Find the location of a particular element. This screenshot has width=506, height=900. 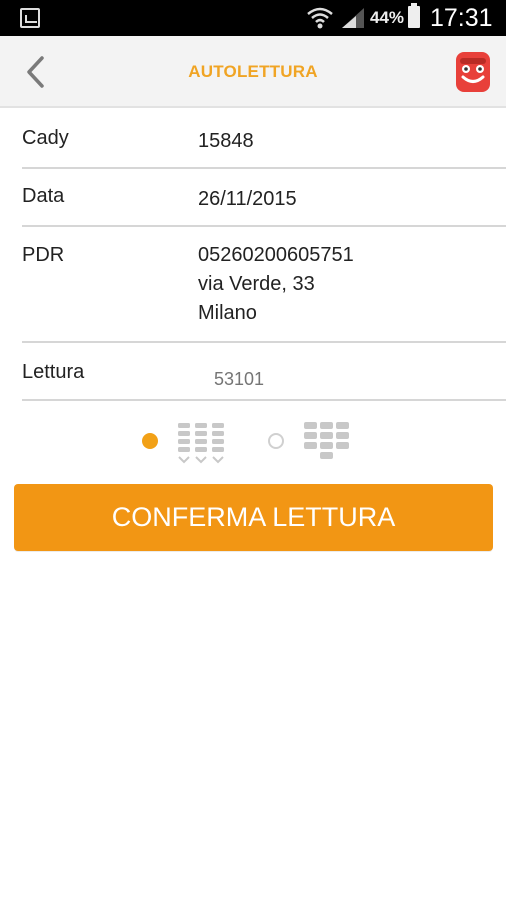

cady-value: 15848 is located at coordinates (226, 141).